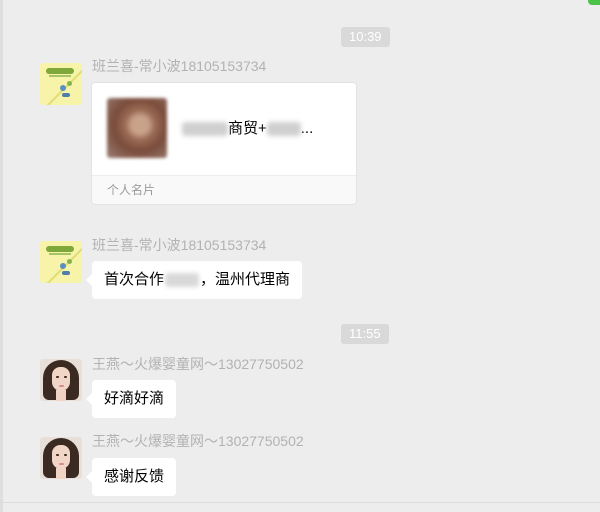  What do you see at coordinates (131, 399) in the screenshot?
I see `message-bubble: 好滴好滴` at bounding box center [131, 399].